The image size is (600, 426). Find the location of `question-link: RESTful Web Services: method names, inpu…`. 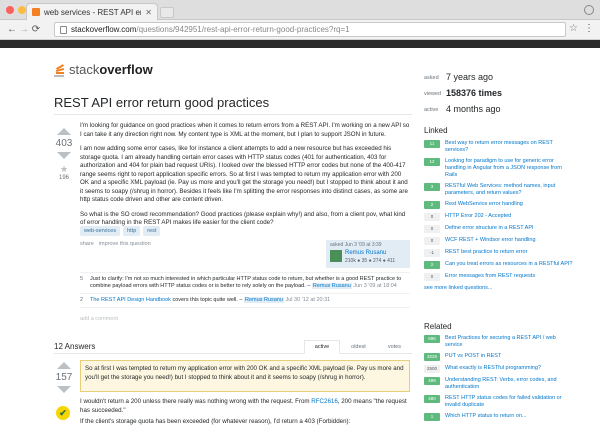

question-link: RESTful Web Services: method names, inpu… is located at coordinates (509, 190).